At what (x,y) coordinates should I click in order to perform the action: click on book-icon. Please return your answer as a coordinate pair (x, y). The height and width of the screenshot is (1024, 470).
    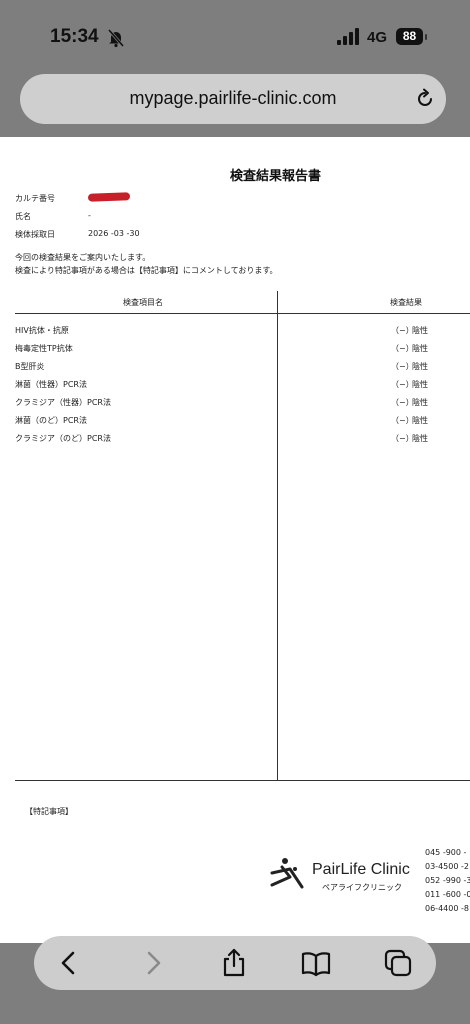
    Looking at the image, I should click on (316, 963).